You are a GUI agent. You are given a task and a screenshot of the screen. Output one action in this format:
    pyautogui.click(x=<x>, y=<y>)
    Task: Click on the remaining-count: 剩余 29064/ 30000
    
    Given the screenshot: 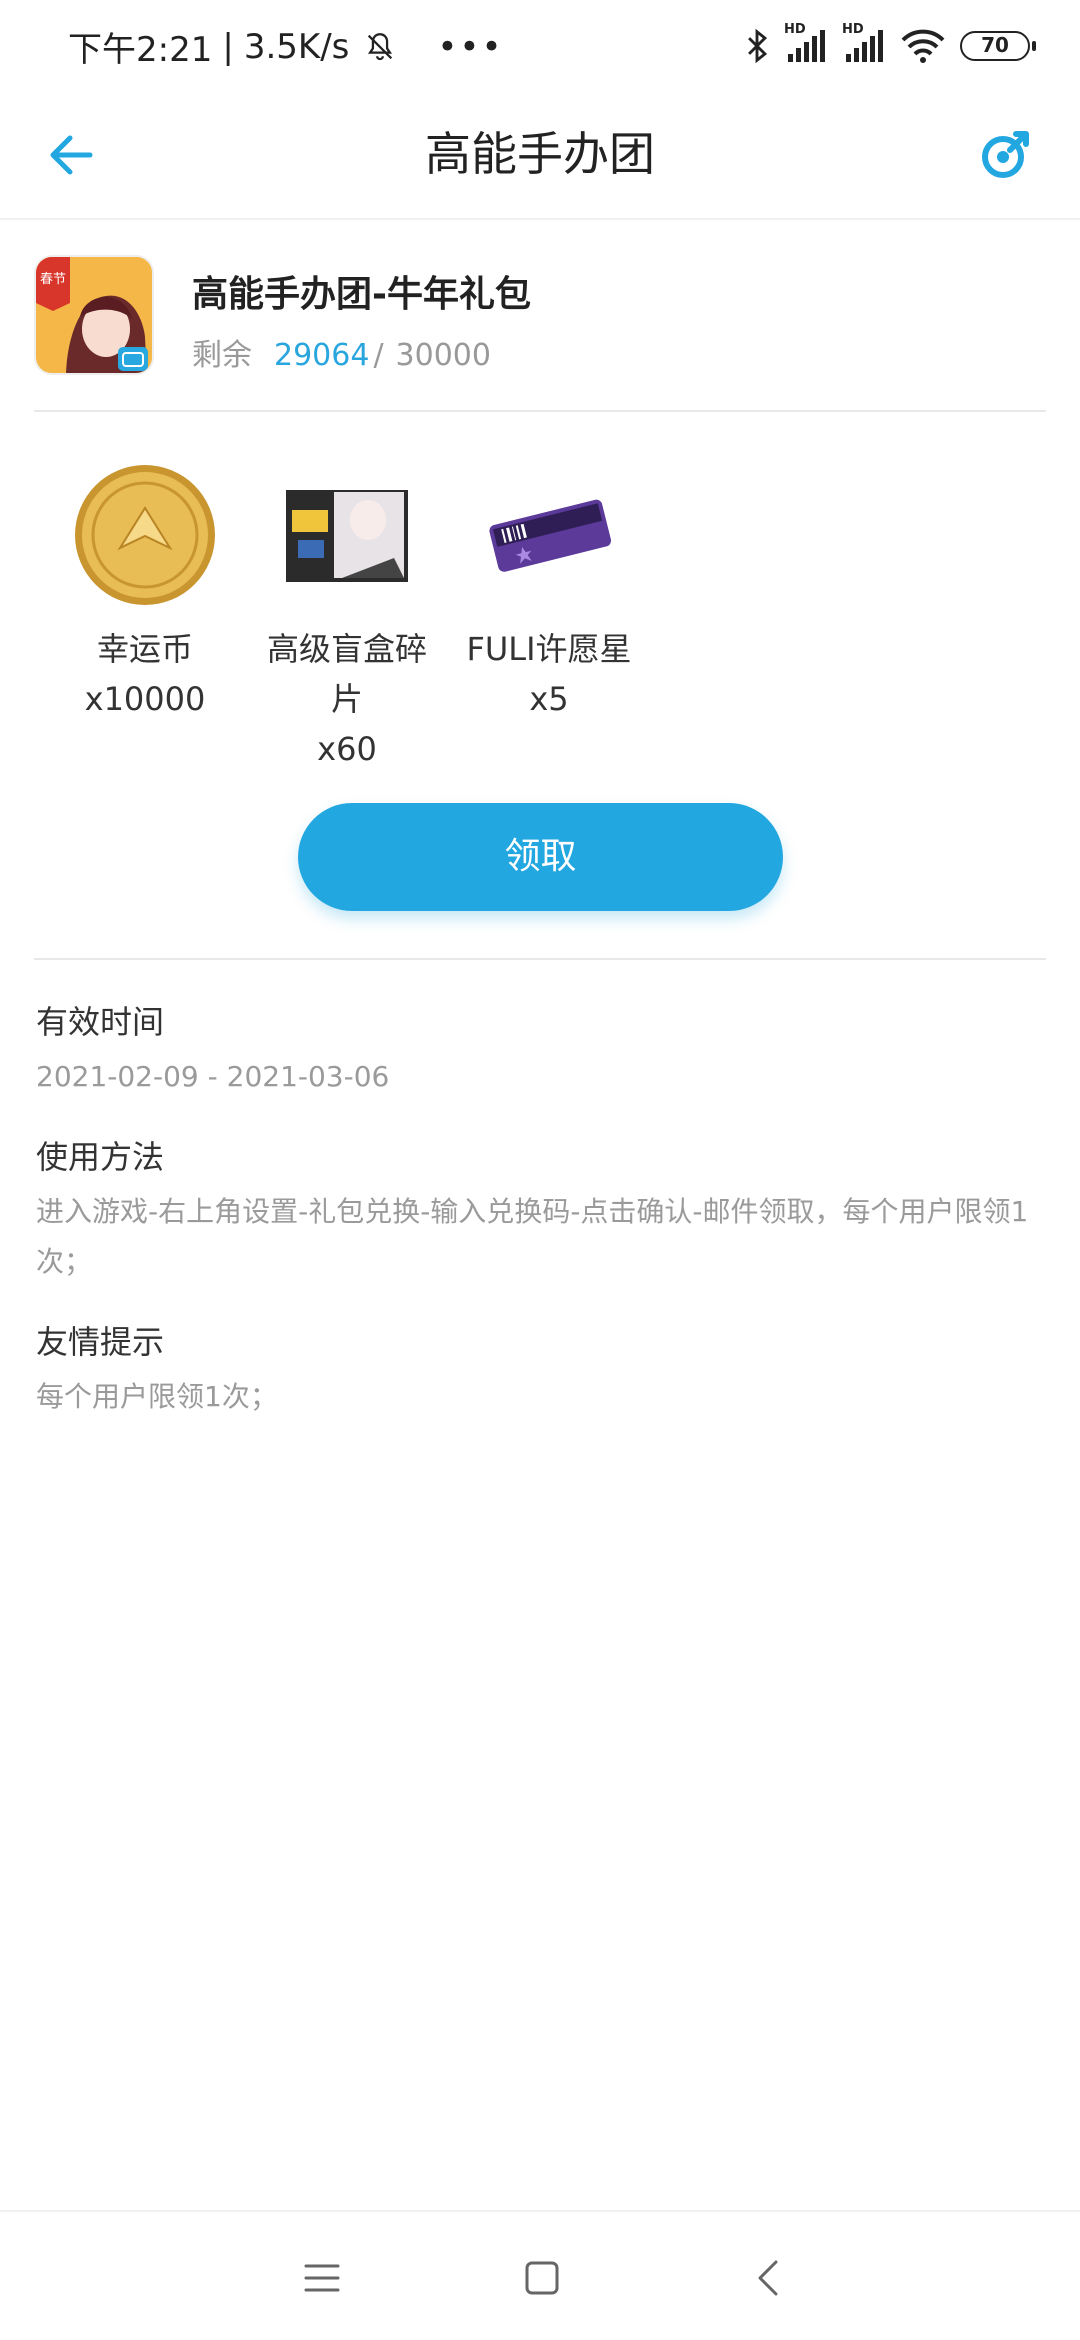 What is the action you would take?
    pyautogui.click(x=341, y=352)
    